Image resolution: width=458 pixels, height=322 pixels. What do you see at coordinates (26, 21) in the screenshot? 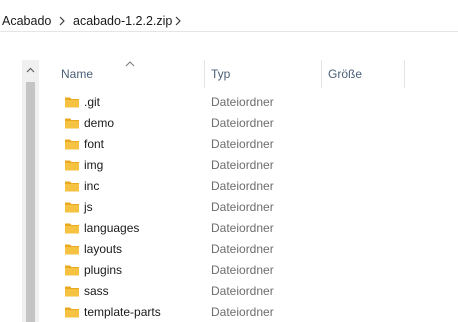
I see `breadcrumb-item-acabado: Acabado` at bounding box center [26, 21].